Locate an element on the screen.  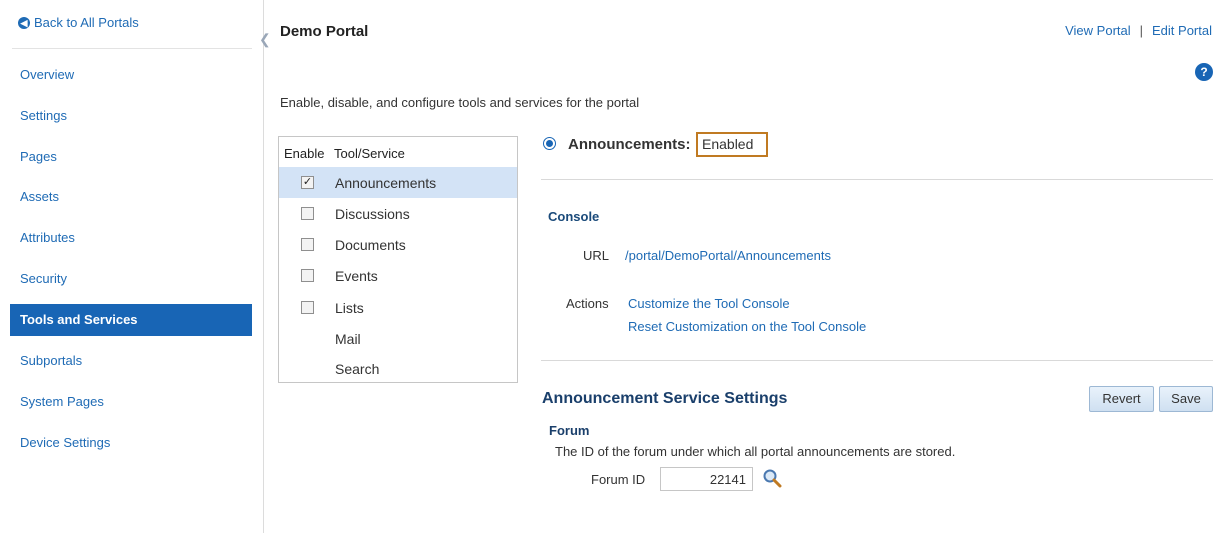
table-row-mail: Mail is located at coordinates (398, 338).